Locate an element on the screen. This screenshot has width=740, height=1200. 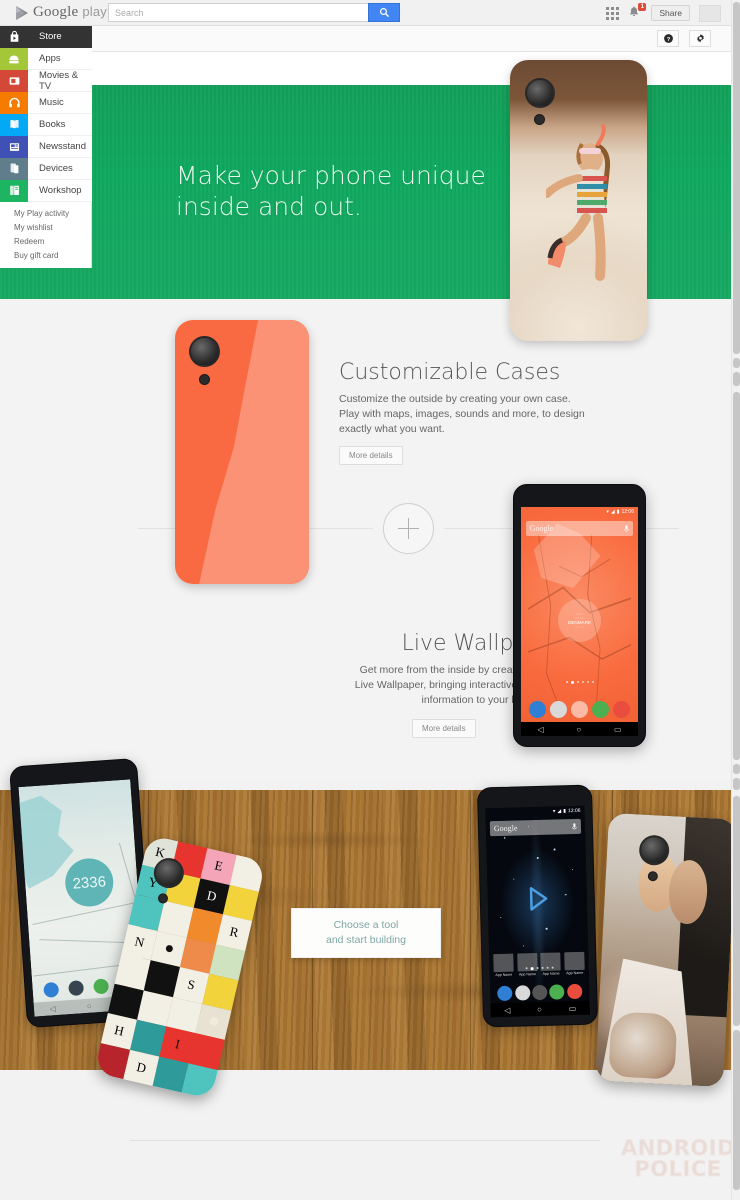
settings-button is located at coordinates (700, 38).